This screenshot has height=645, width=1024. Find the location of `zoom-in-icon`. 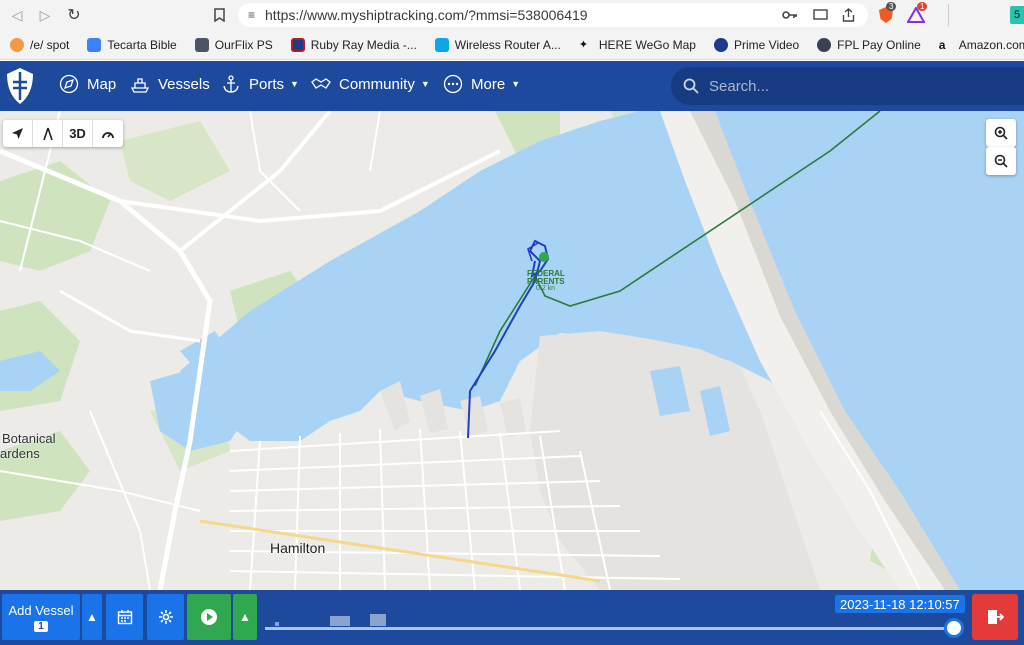

zoom-in-icon is located at coordinates (1001, 133).